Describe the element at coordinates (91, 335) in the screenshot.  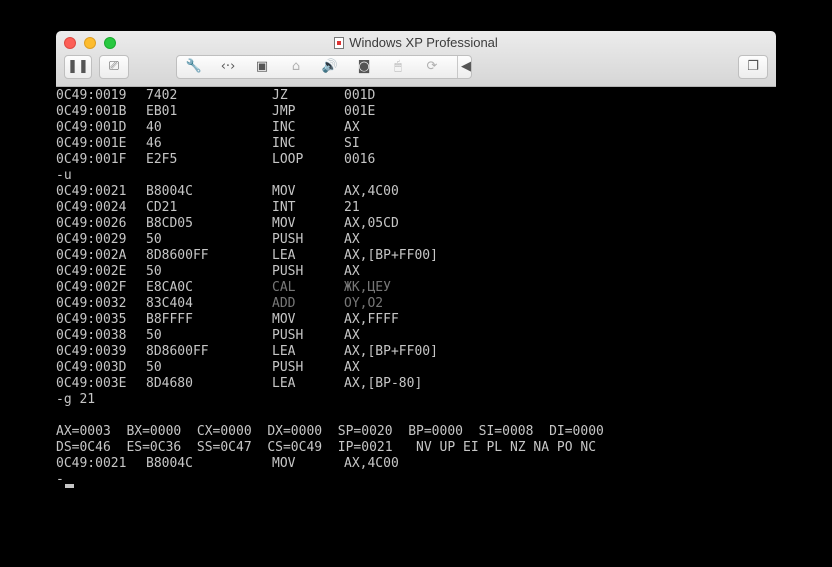
I see `disasm-address: 0C49:0038` at that location.